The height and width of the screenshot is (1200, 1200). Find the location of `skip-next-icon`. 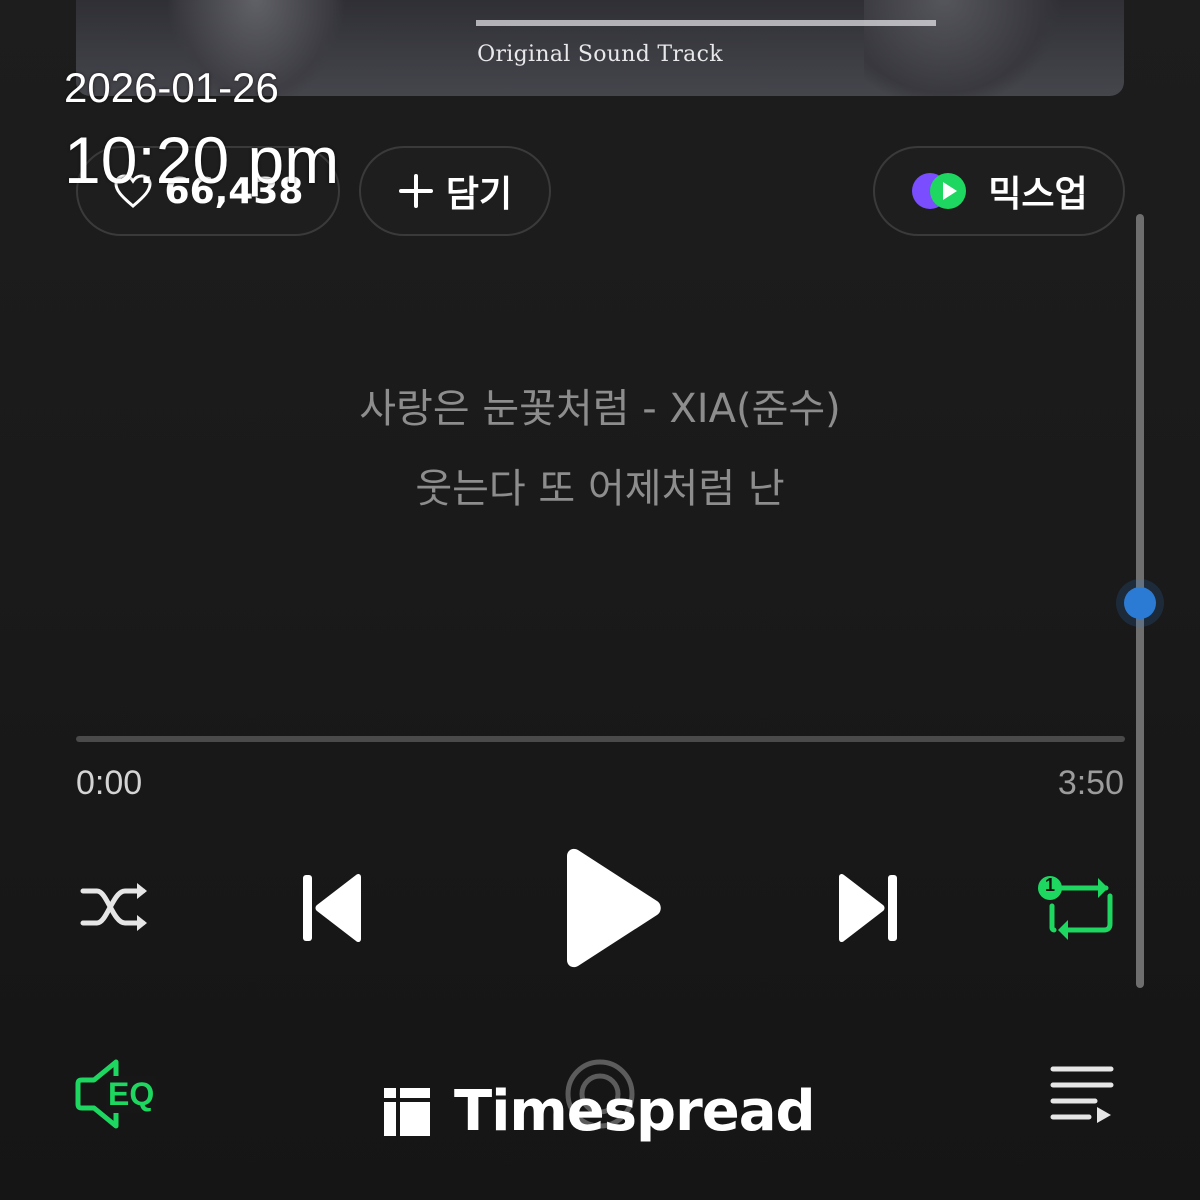

skip-next-icon is located at coordinates (868, 910).